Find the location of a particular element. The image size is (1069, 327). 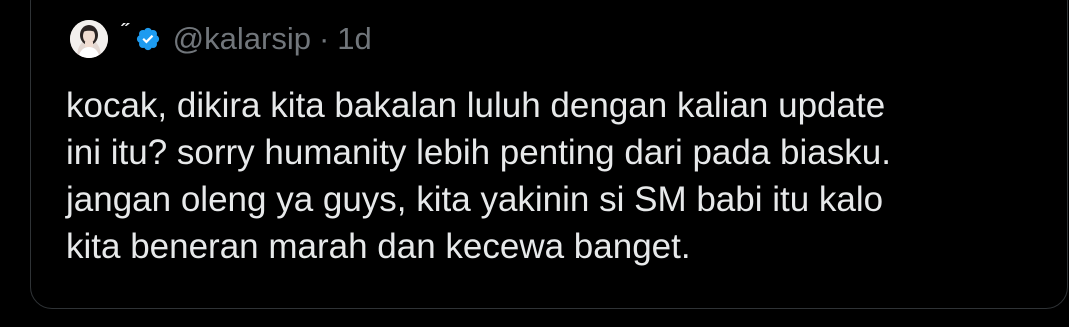

tweet-header: ˝ @kalarsip · 1d is located at coordinates (221, 39).